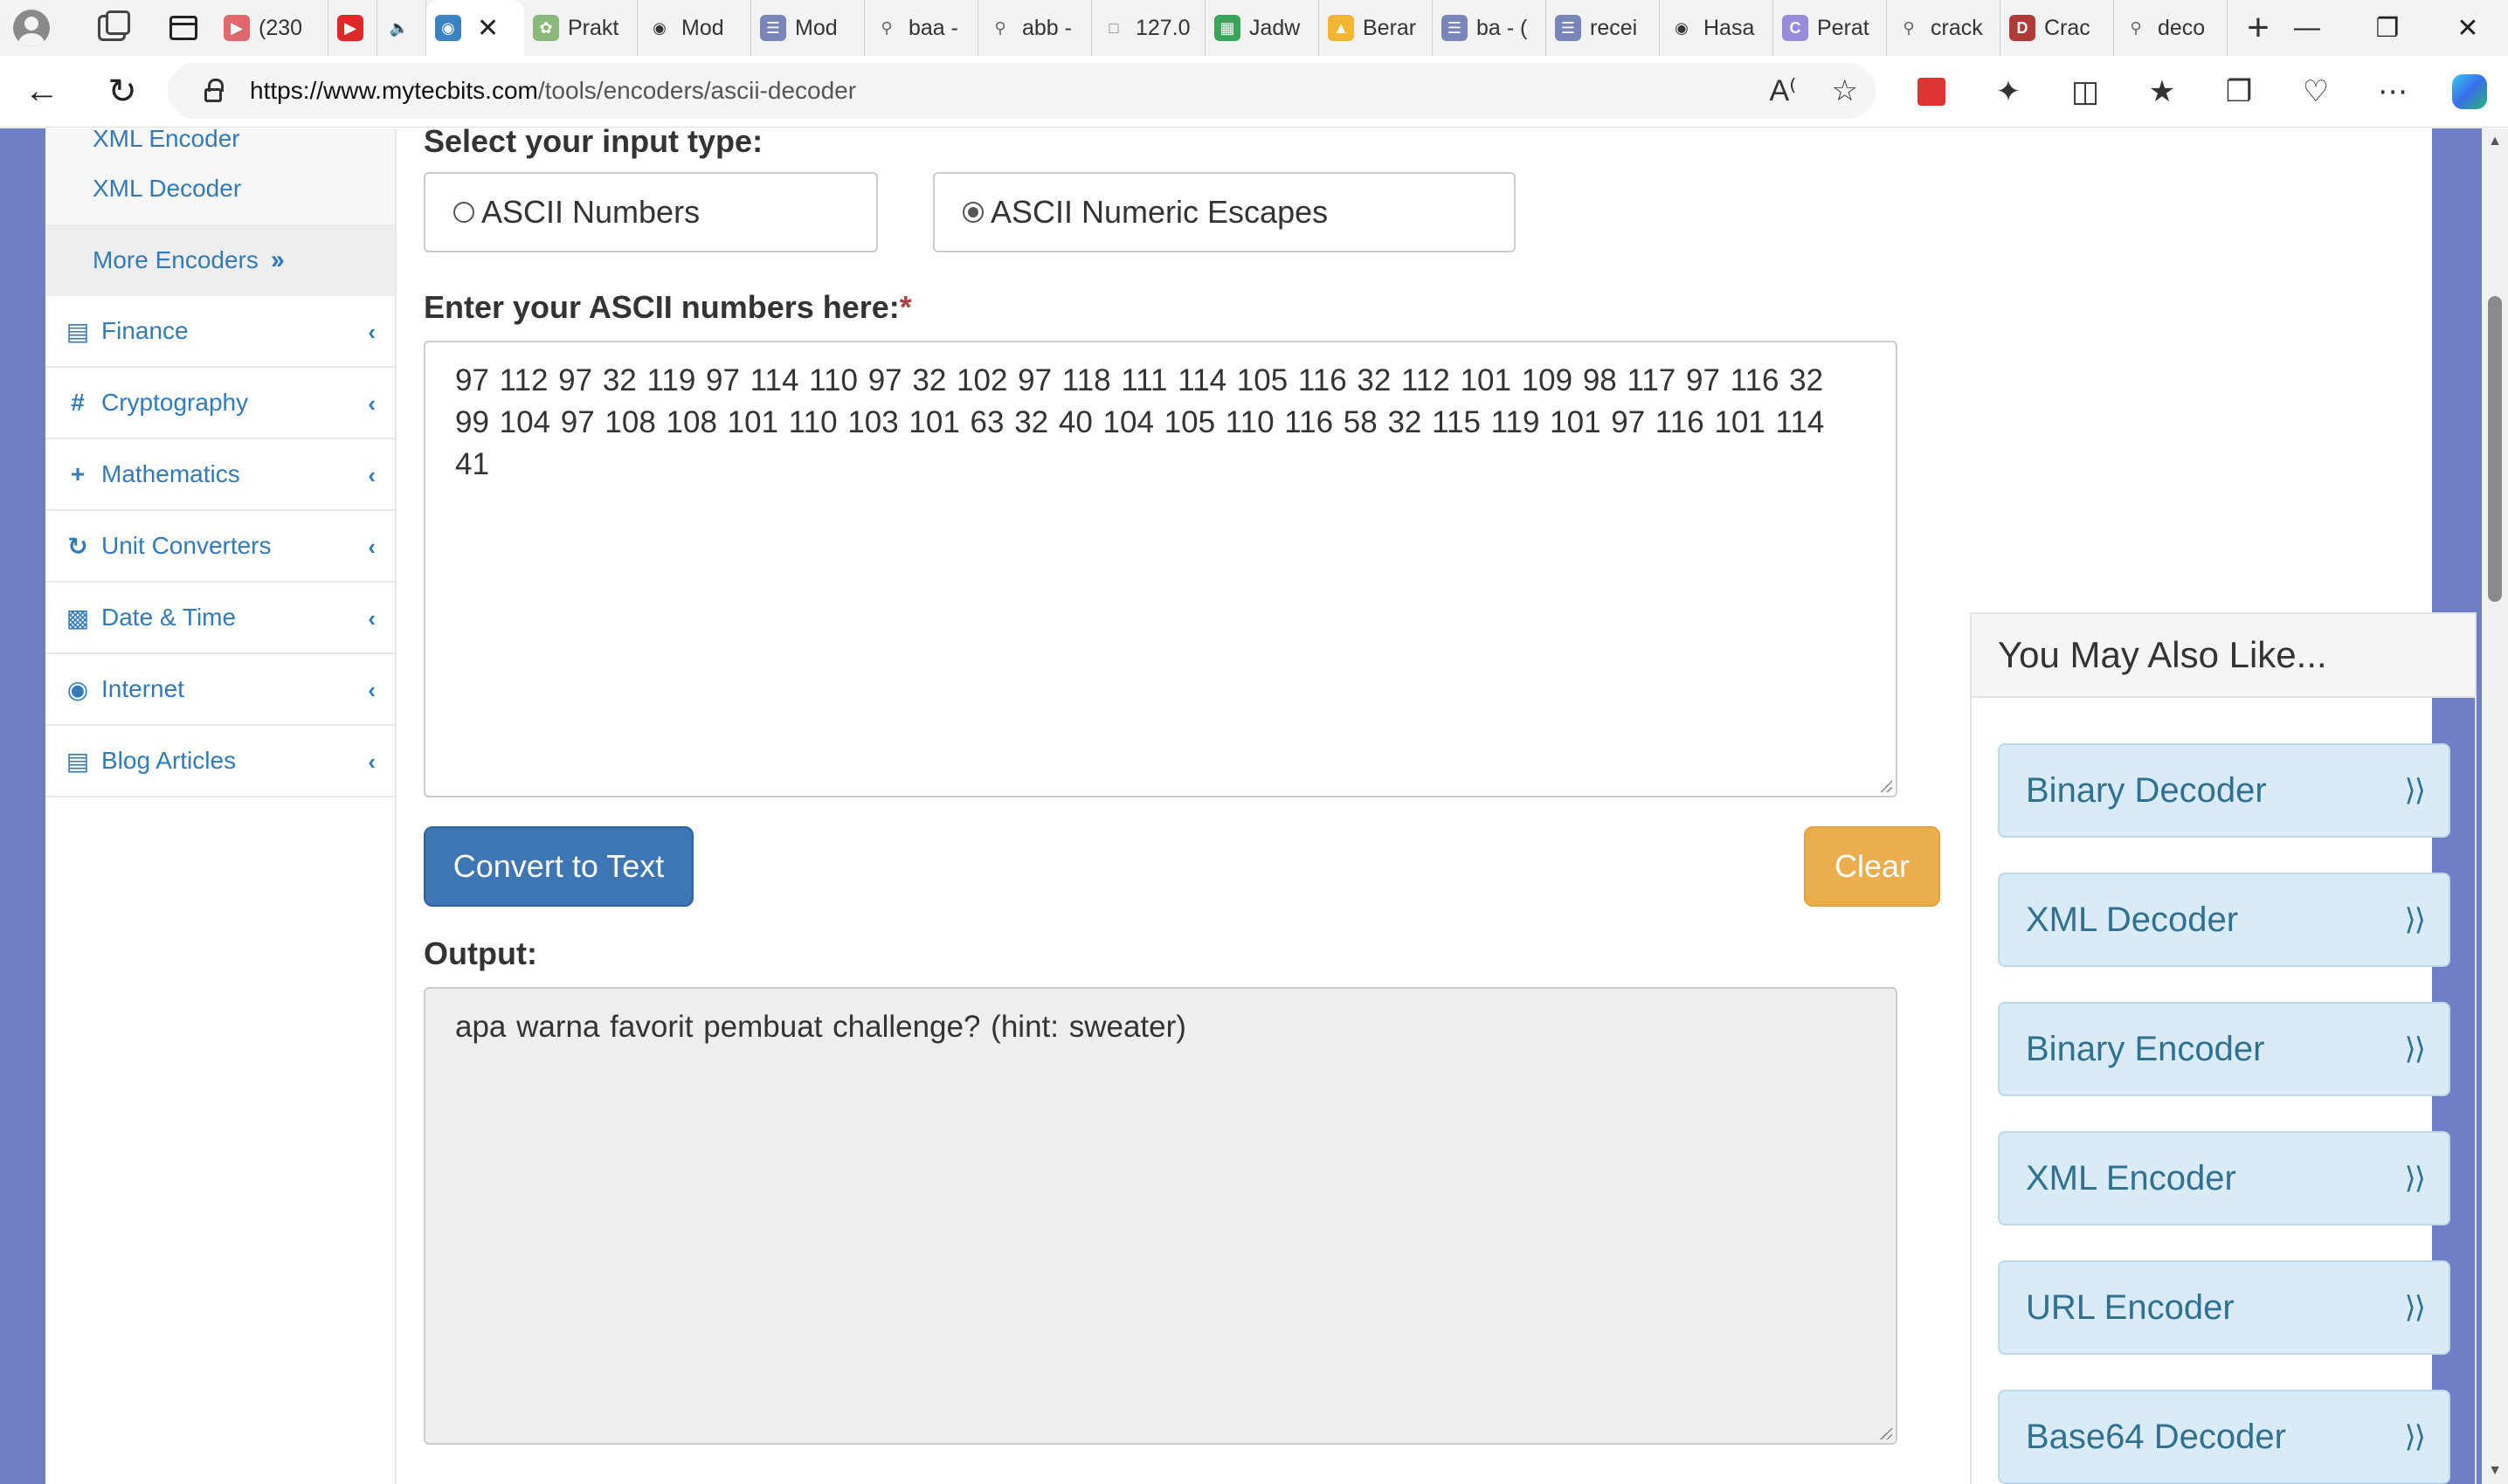 The image size is (2508, 1484). Describe the element at coordinates (1262, 28) in the screenshot. I see `browser-tab: ▦ Jadw` at that location.